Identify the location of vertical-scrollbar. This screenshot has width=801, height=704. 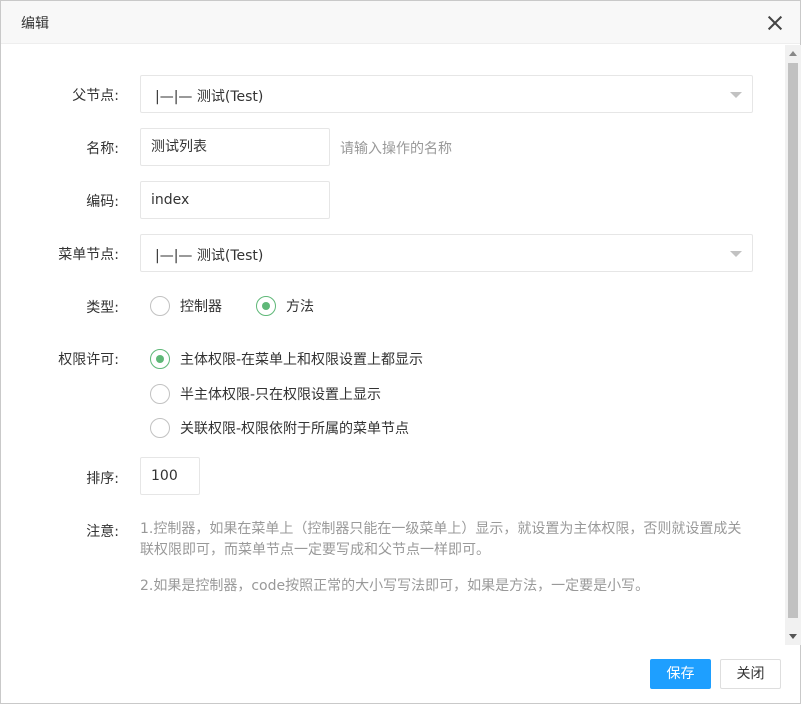
(793, 345).